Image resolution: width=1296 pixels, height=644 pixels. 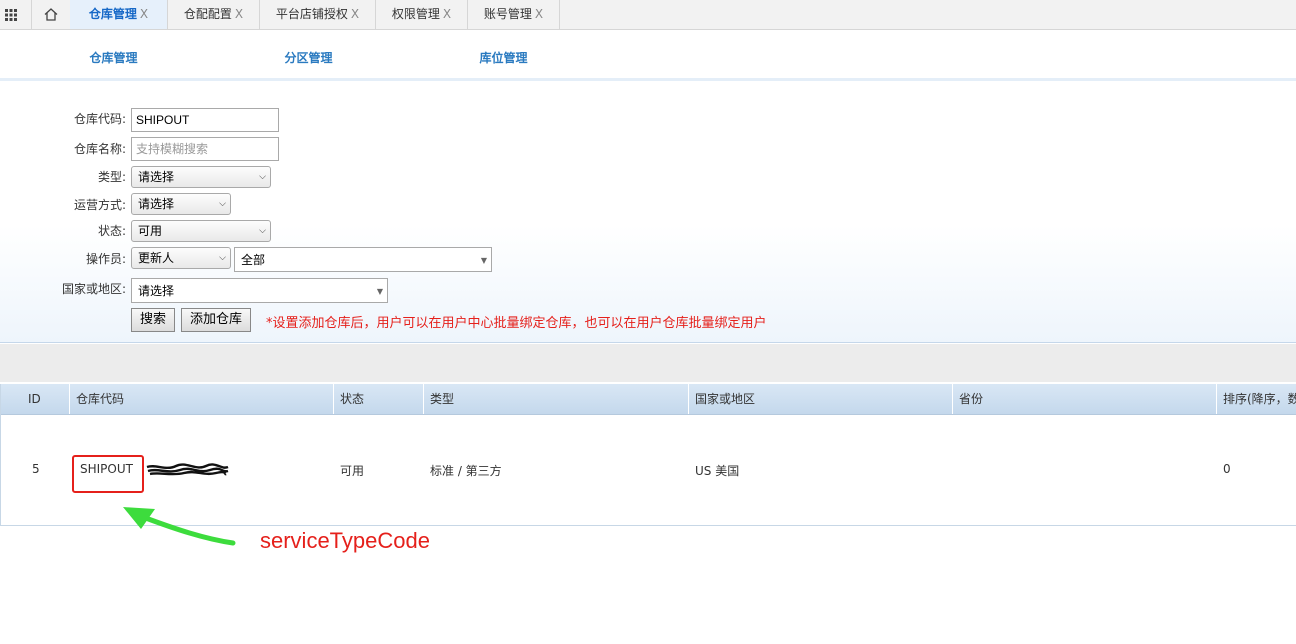 What do you see at coordinates (717, 471) in the screenshot?
I see `cell-country: US 美国` at bounding box center [717, 471].